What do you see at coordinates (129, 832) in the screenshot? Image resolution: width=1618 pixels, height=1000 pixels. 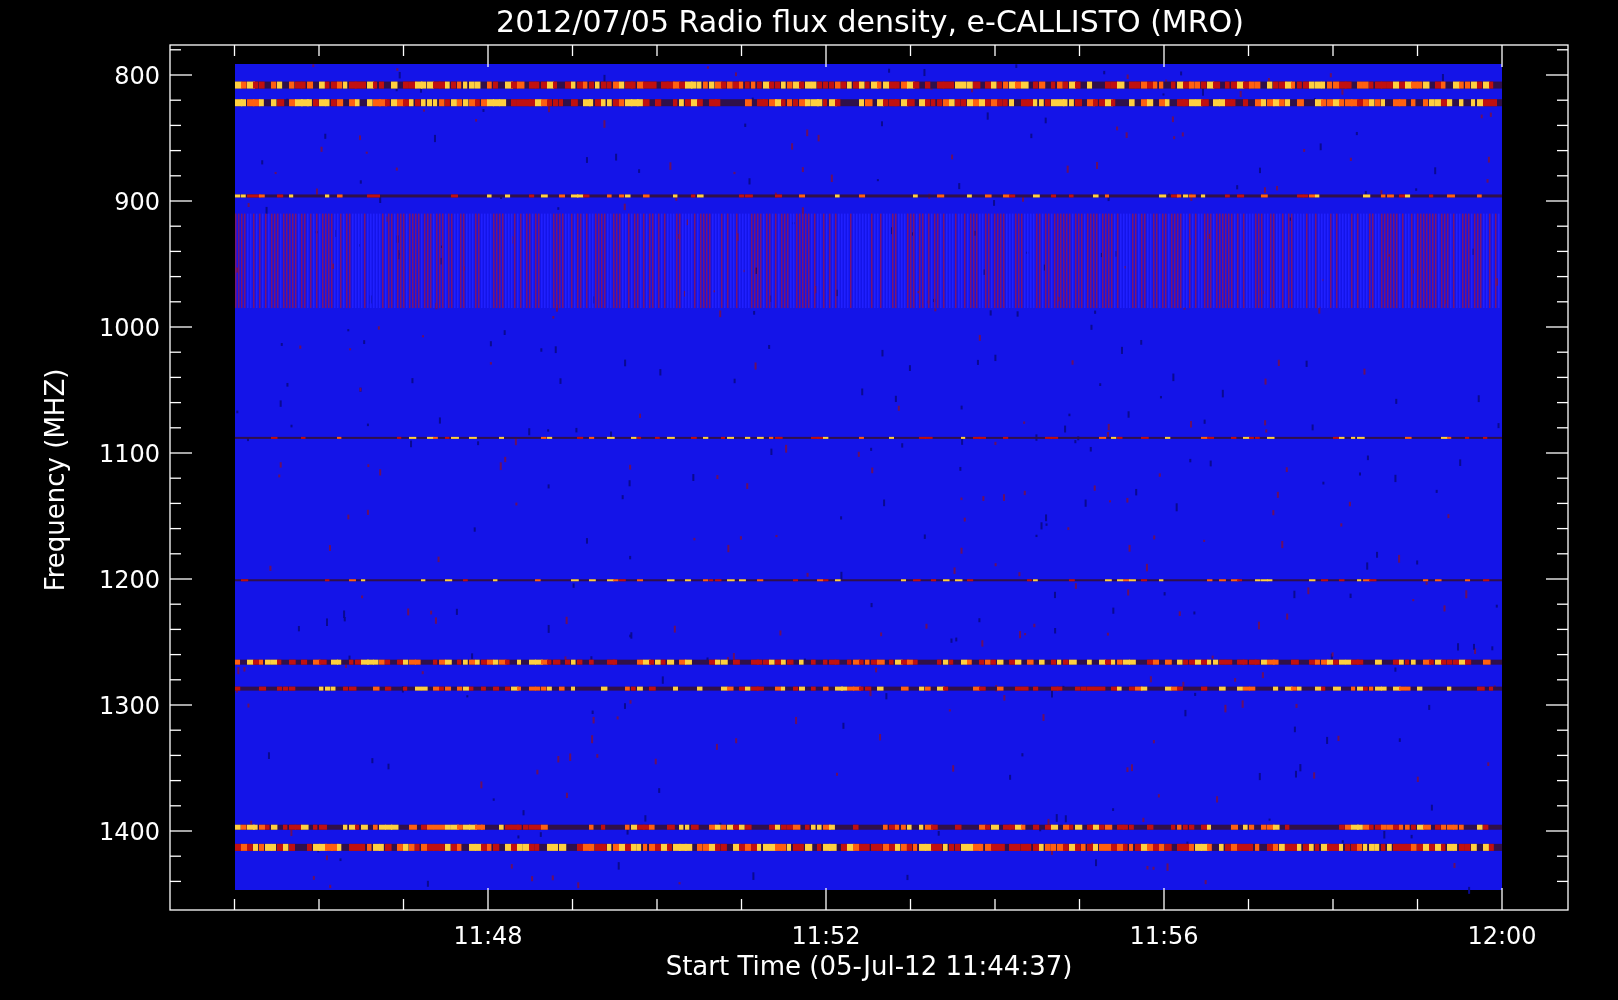 I see `y-tick-label: 1400` at bounding box center [129, 832].